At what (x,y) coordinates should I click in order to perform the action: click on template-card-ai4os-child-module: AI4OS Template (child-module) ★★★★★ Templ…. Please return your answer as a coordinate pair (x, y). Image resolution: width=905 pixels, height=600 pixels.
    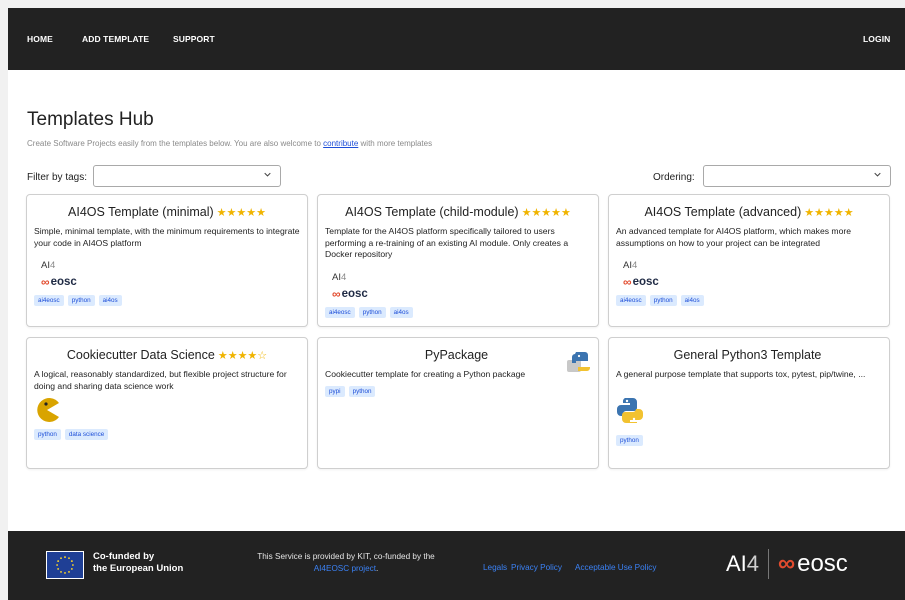
    Looking at the image, I should click on (458, 260).